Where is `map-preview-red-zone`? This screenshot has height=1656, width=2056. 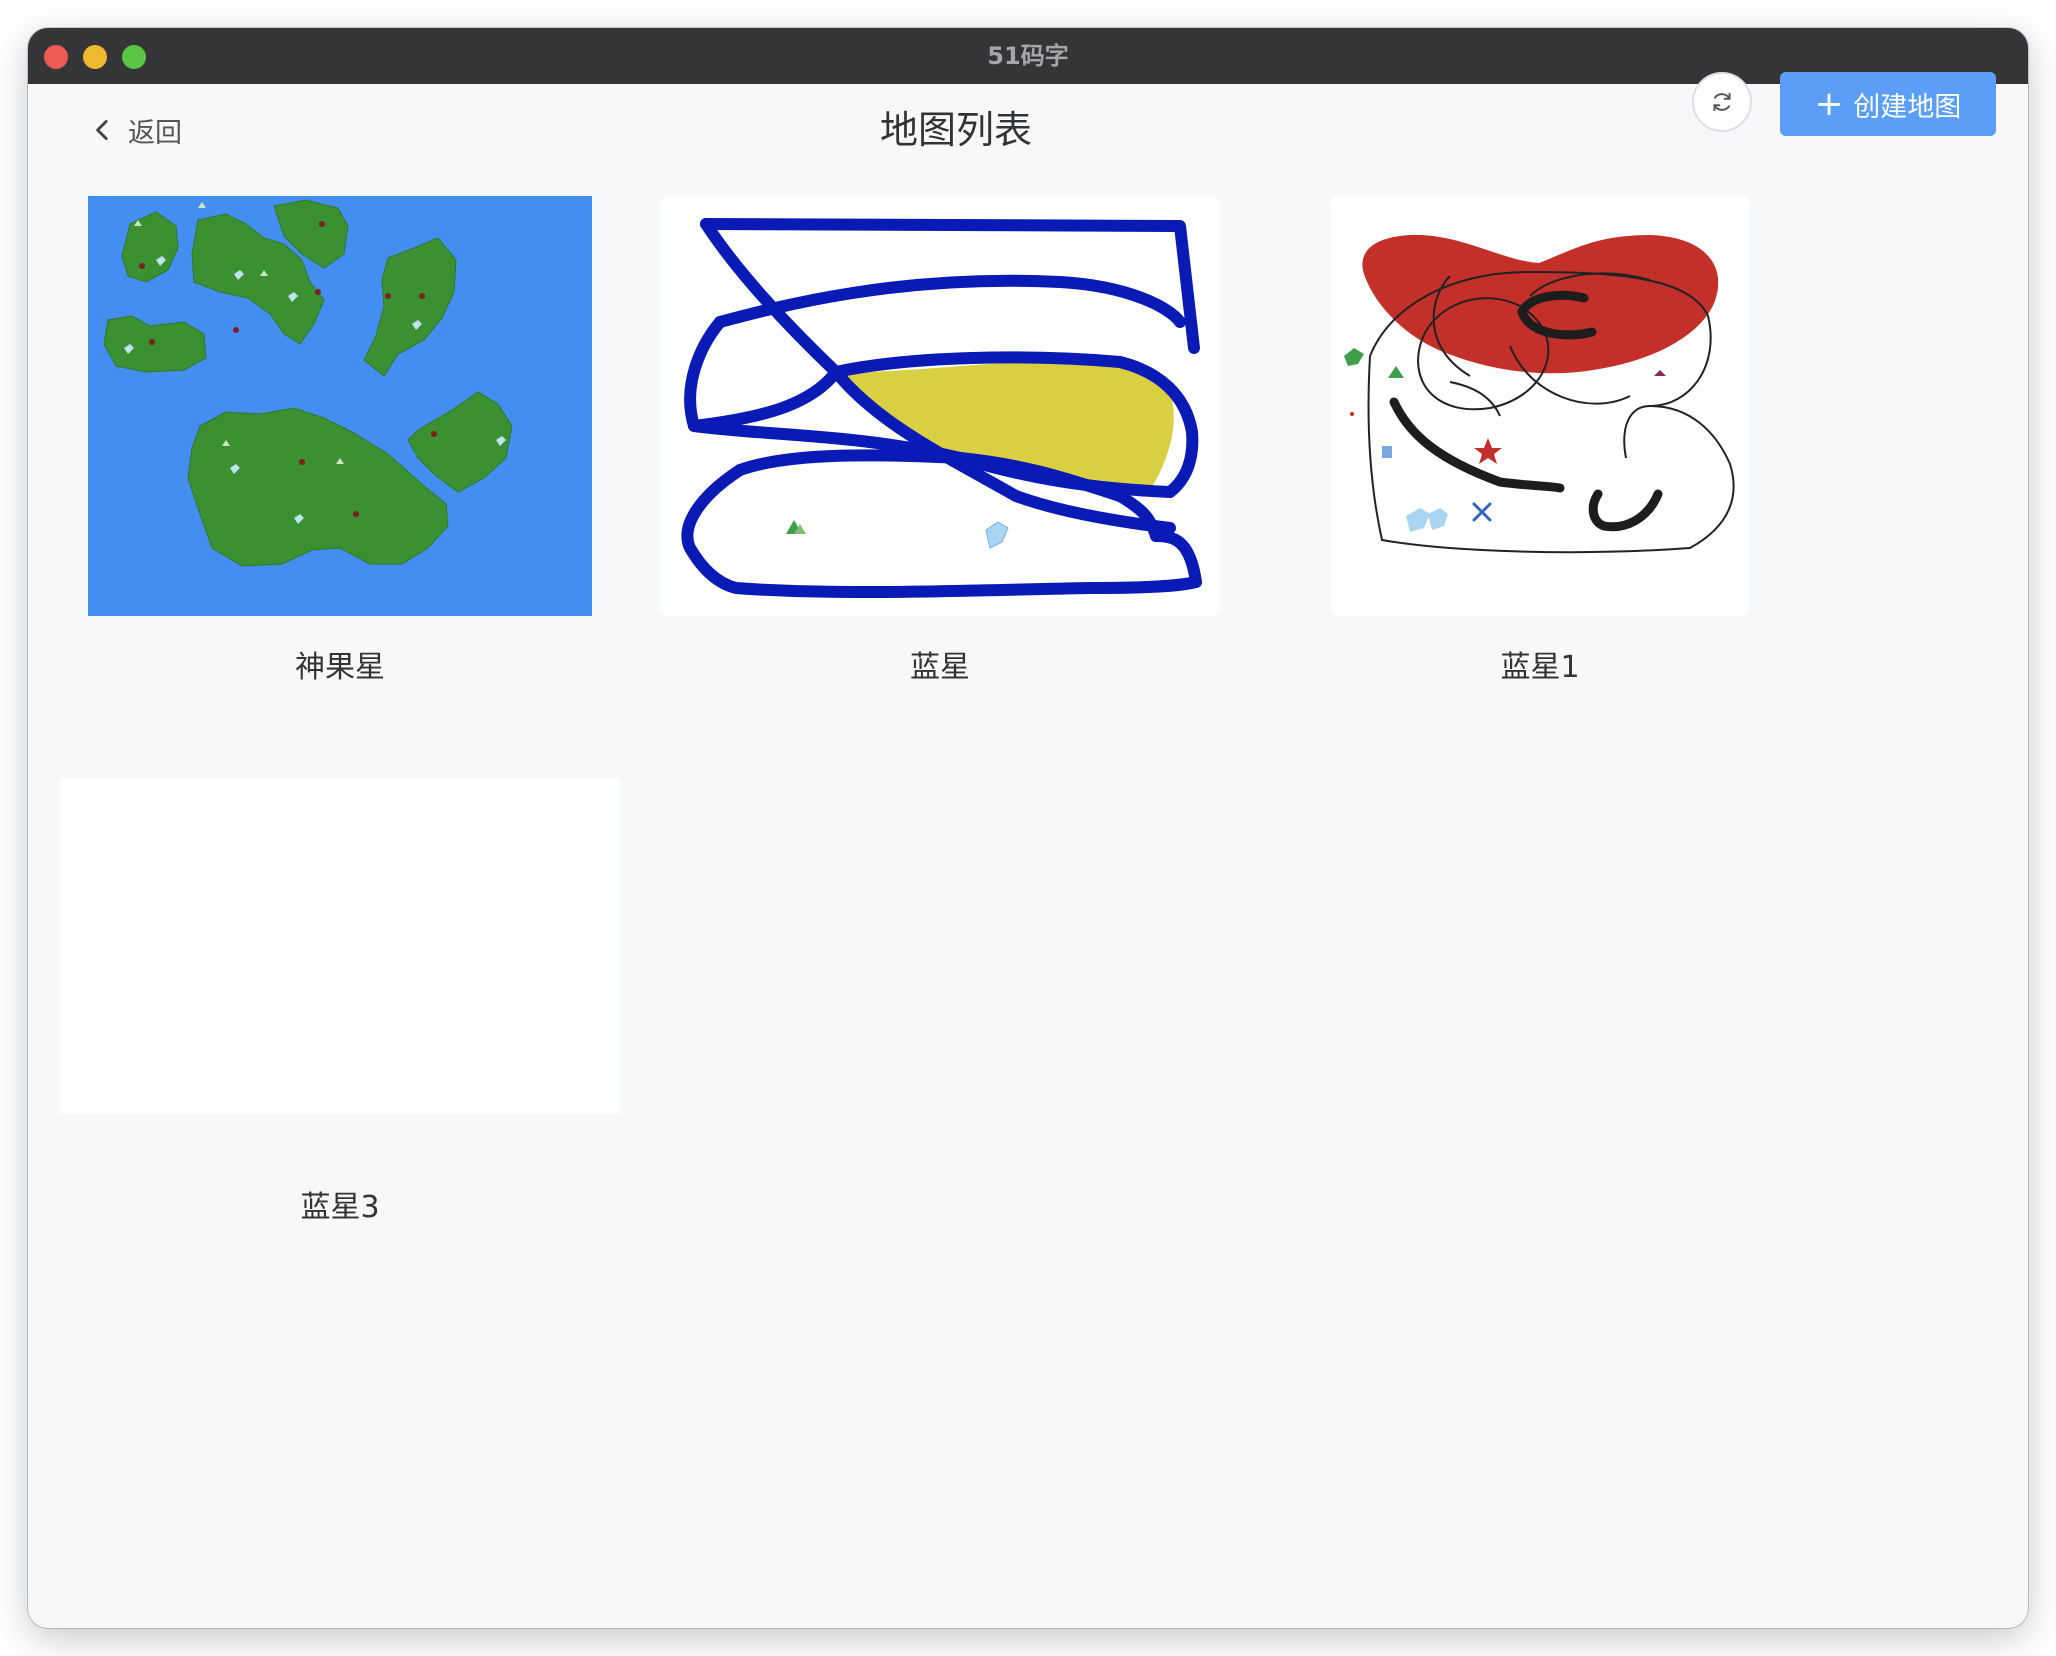
map-preview-red-zone is located at coordinates (1540, 406).